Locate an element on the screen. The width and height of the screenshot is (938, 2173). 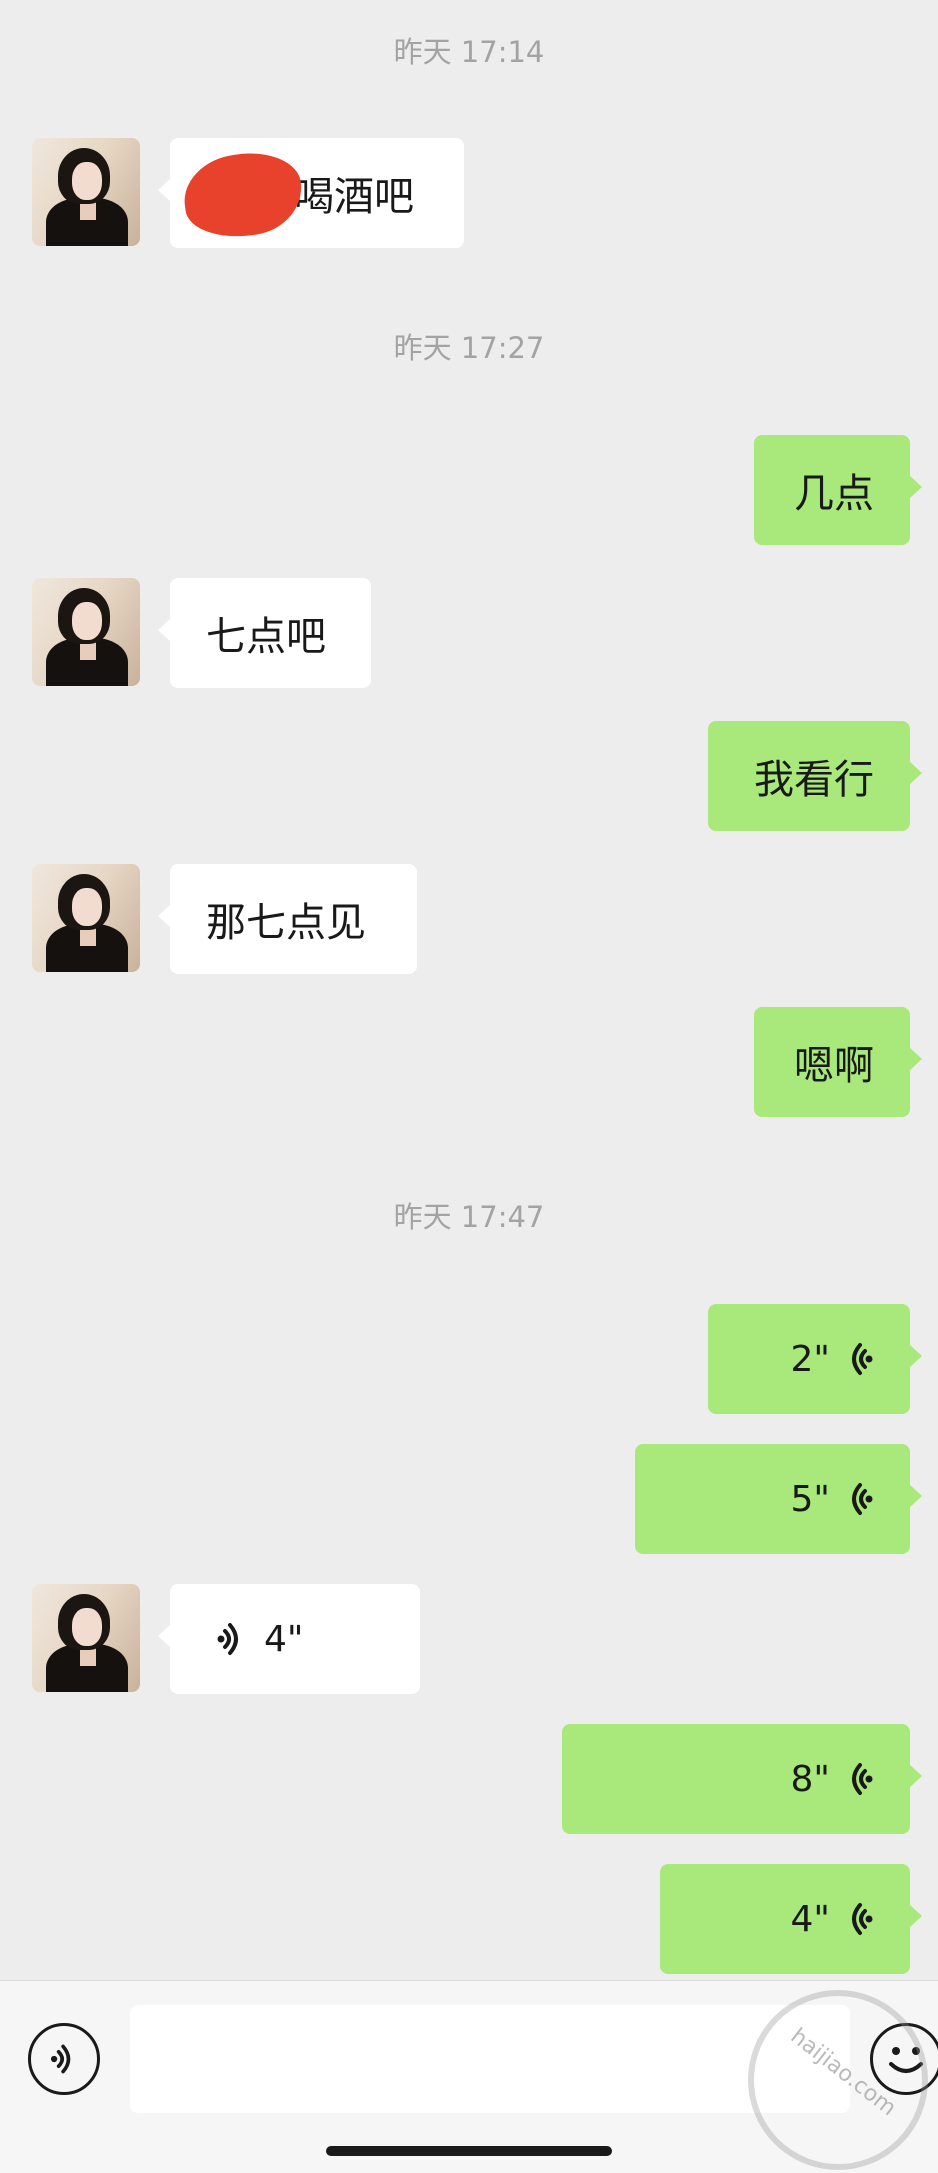
message-text: 几点 is located at coordinates (834, 494).